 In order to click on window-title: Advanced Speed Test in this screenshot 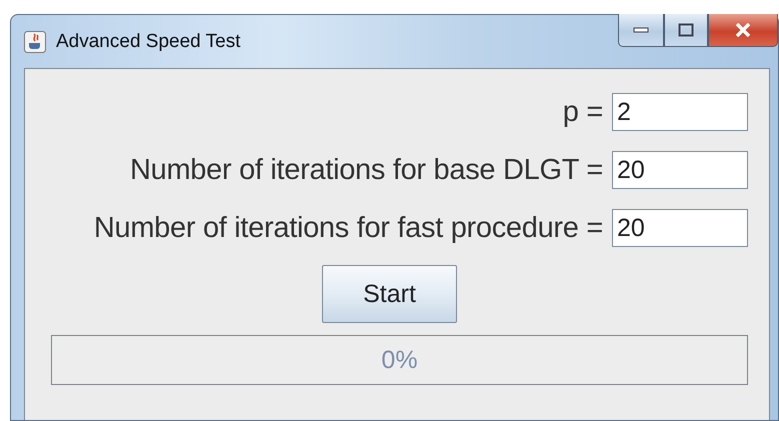, I will do `click(148, 41)`.